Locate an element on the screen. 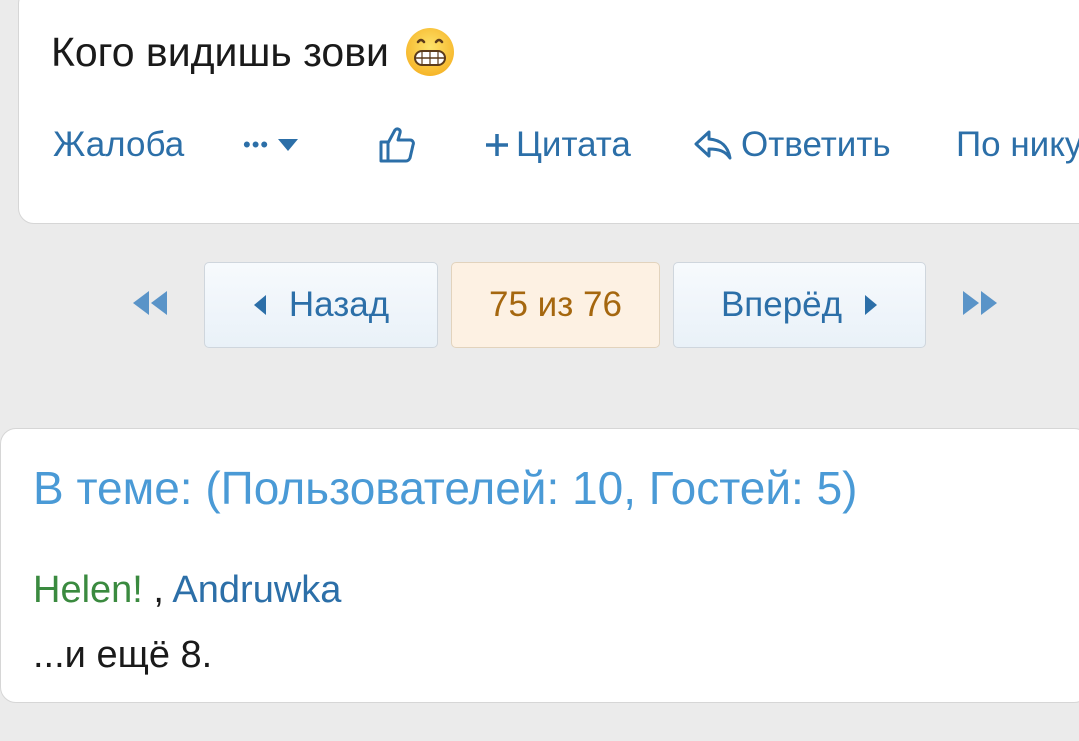  reply-arrow-icon is located at coordinates (713, 145).